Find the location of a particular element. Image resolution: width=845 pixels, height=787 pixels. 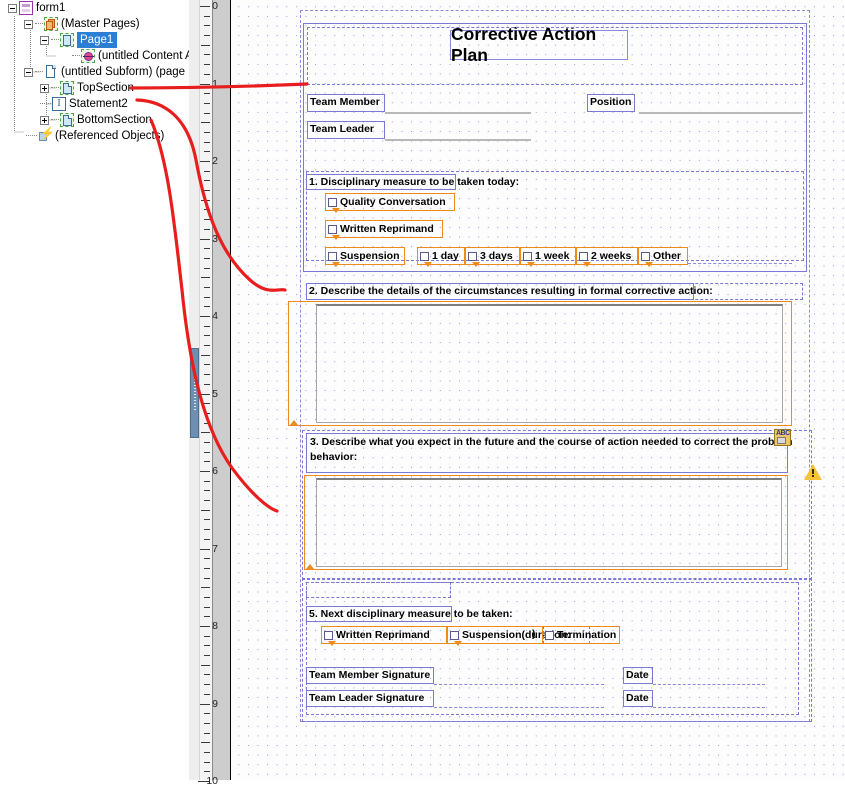

question-4-placeholder is located at coordinates (378, 590).